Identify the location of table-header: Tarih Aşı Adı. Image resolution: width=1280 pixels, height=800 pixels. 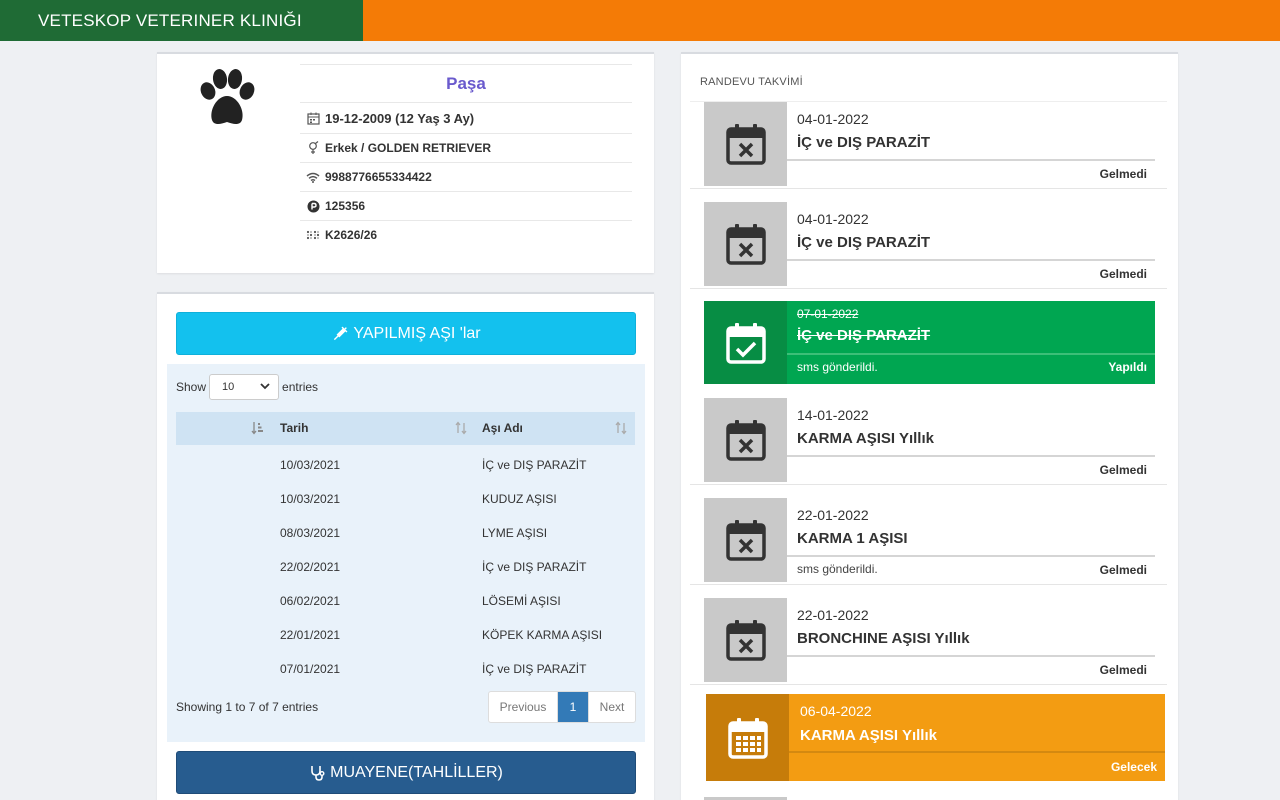
(405, 428).